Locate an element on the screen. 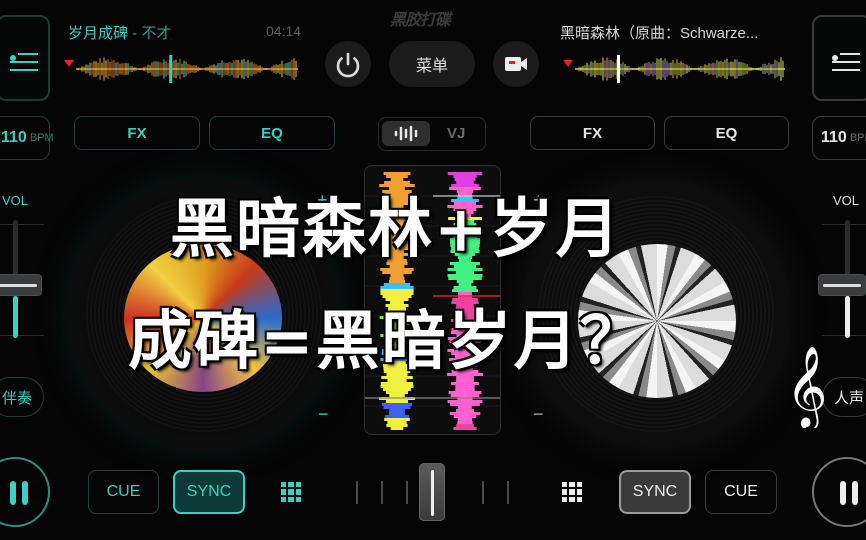  view-toggle: VJ is located at coordinates (432, 134).